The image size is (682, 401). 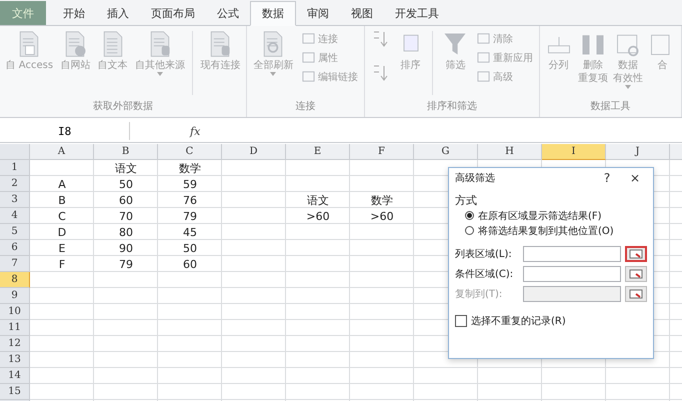 I want to click on column-header: G, so click(x=446, y=152).